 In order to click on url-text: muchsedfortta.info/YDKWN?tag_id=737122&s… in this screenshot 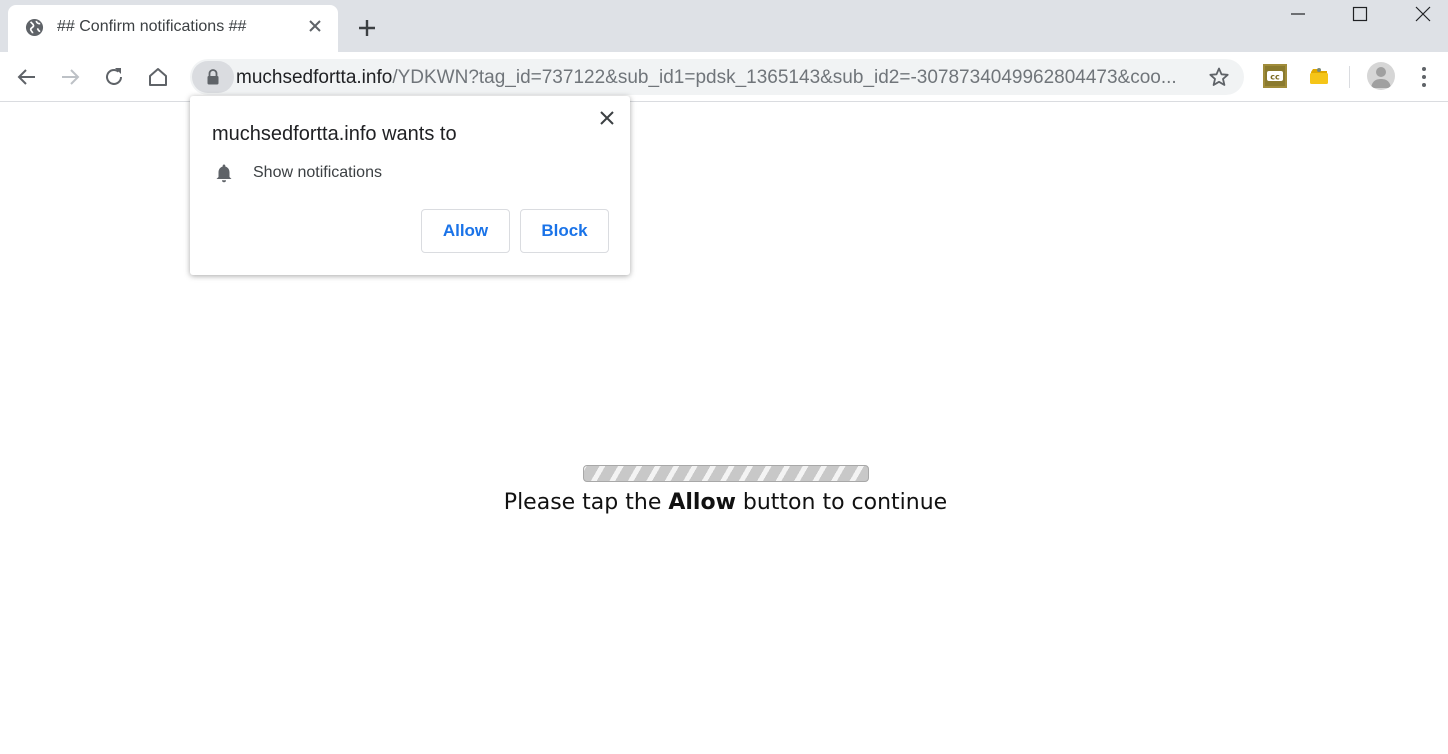, I will do `click(711, 78)`.